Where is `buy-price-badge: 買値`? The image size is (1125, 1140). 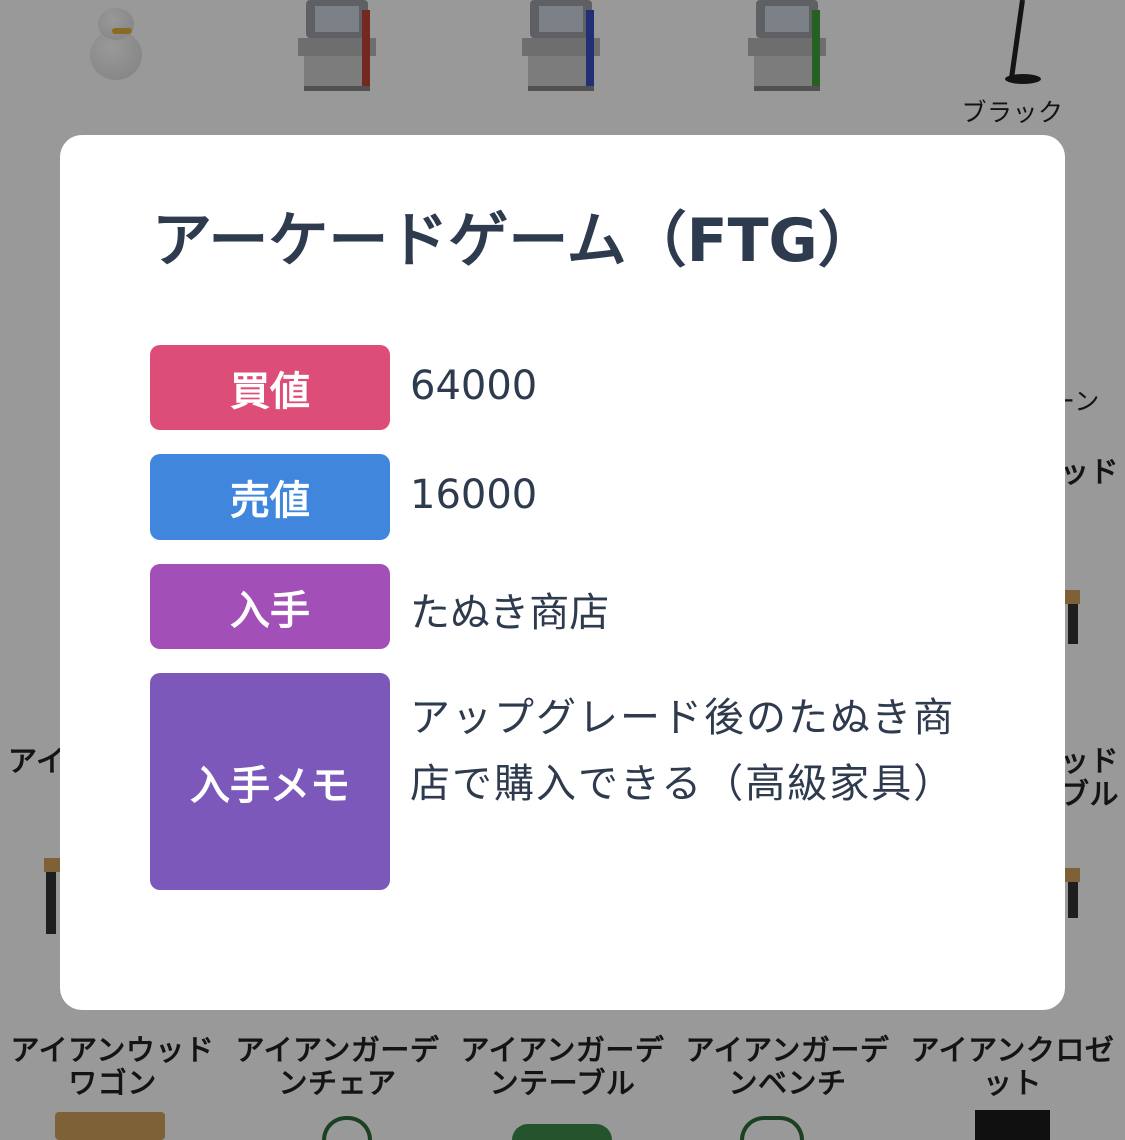
buy-price-badge: 買値 is located at coordinates (270, 387).